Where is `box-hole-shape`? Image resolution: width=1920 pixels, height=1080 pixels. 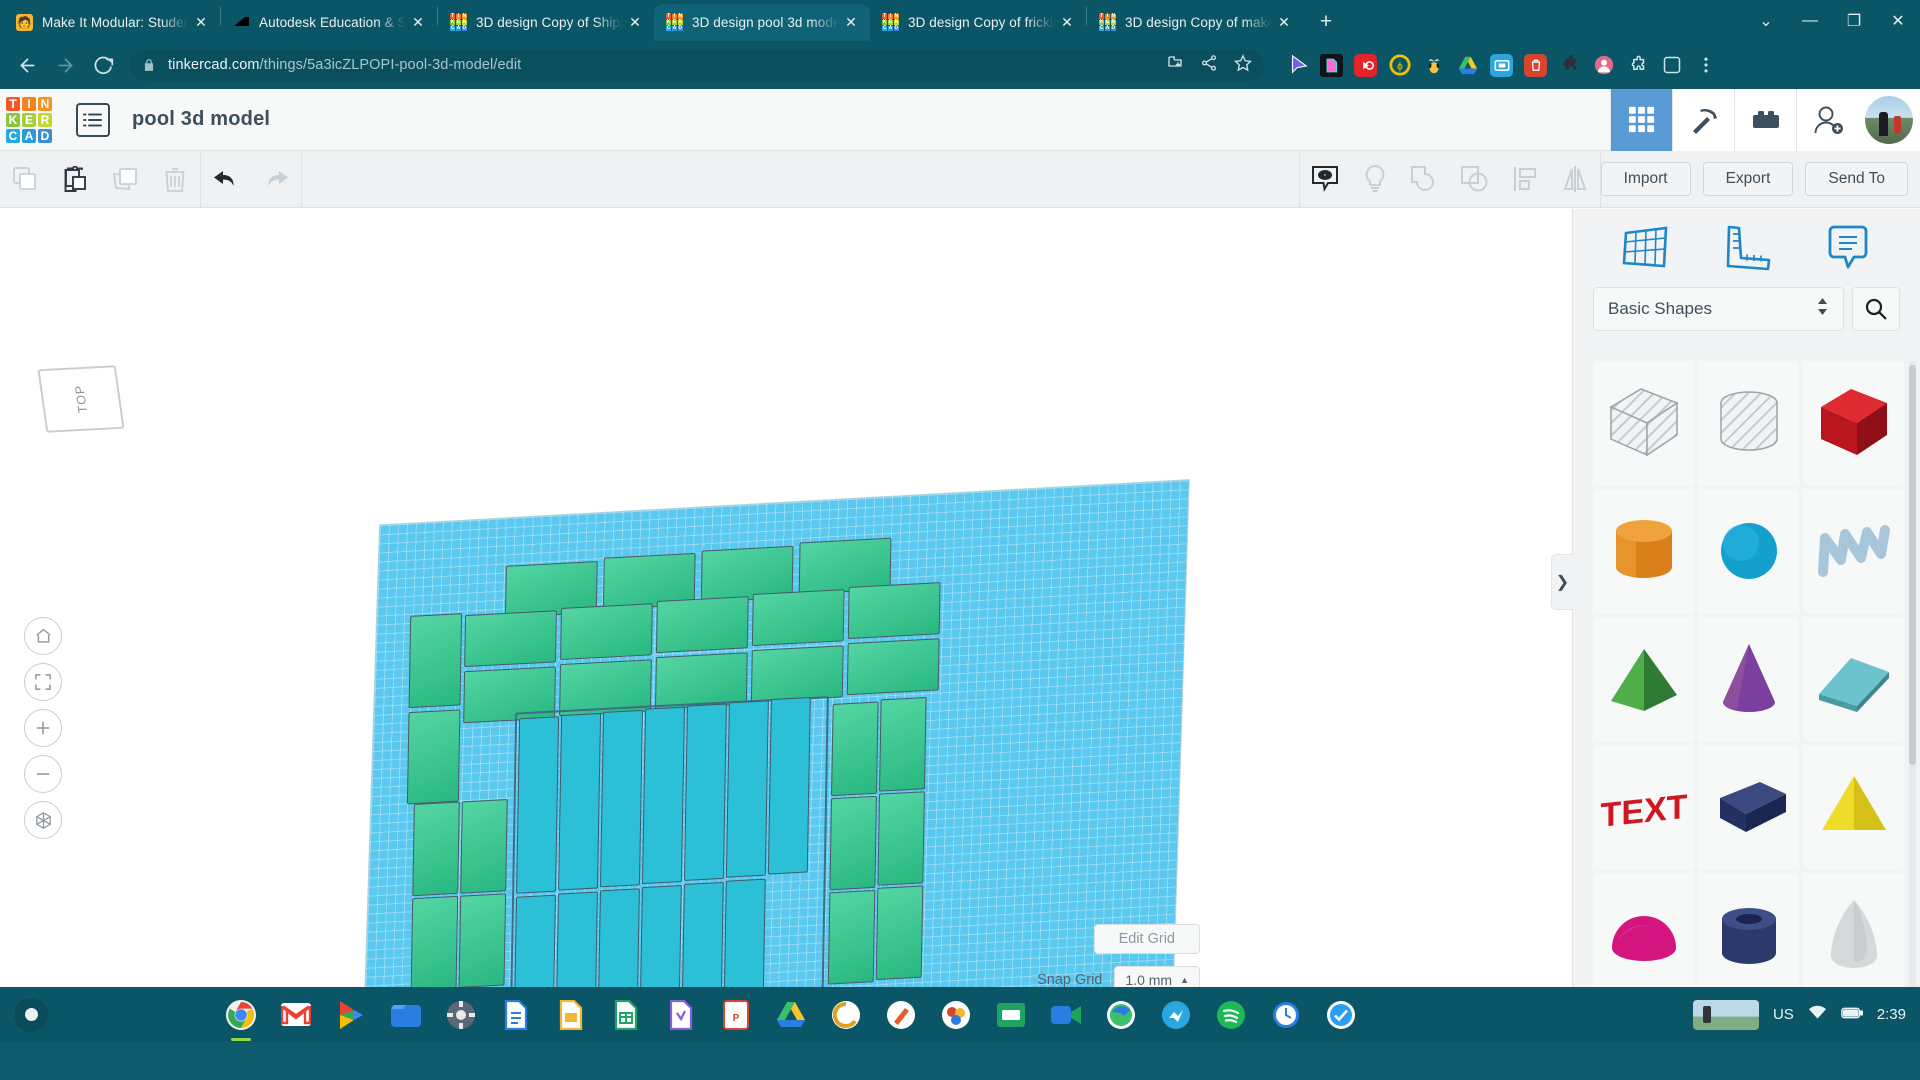 box-hole-shape is located at coordinates (1643, 423).